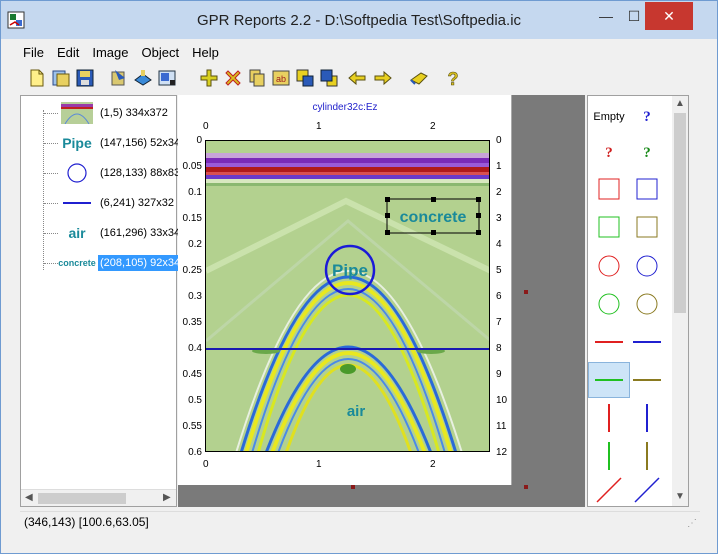  I want to click on tree-item-label: (147,156) 52x34, so click(140, 143).